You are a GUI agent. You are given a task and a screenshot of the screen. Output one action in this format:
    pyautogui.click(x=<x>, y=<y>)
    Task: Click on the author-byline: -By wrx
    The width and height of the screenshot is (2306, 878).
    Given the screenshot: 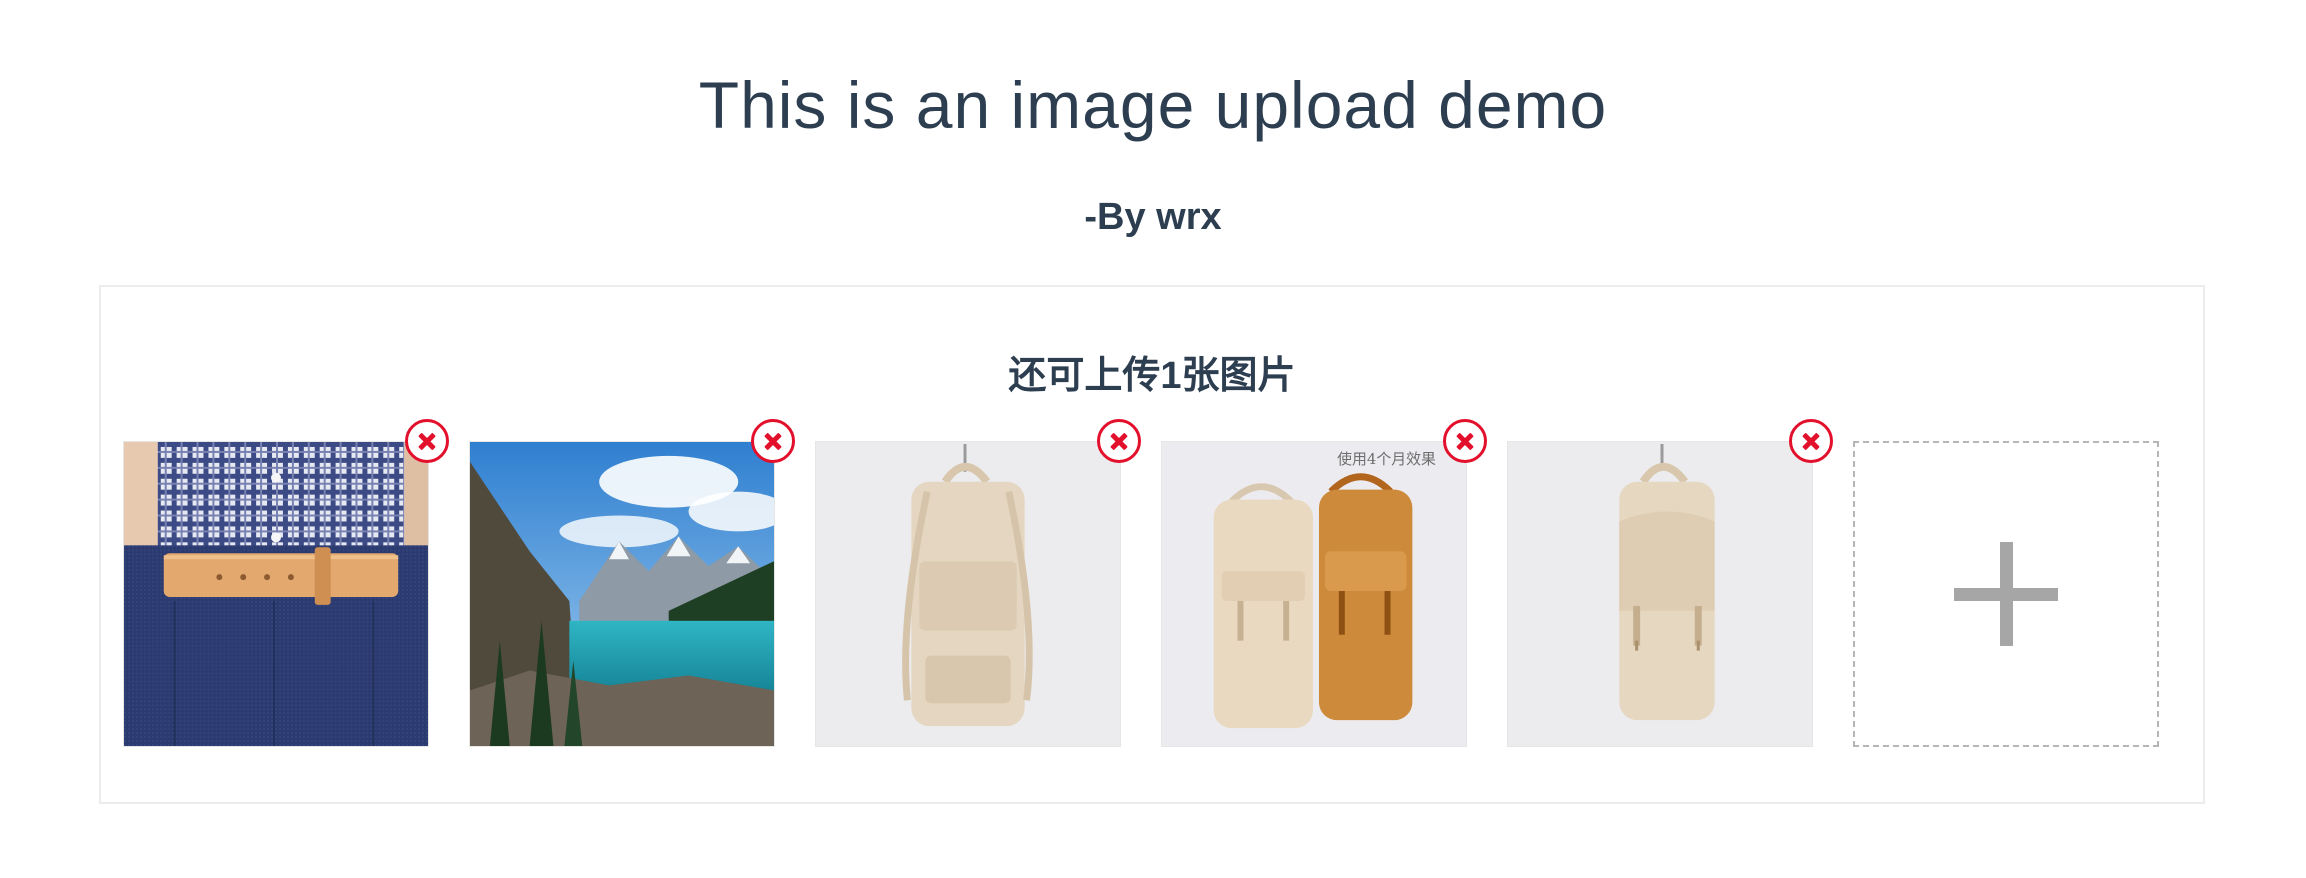 What is the action you would take?
    pyautogui.click(x=1153, y=217)
    